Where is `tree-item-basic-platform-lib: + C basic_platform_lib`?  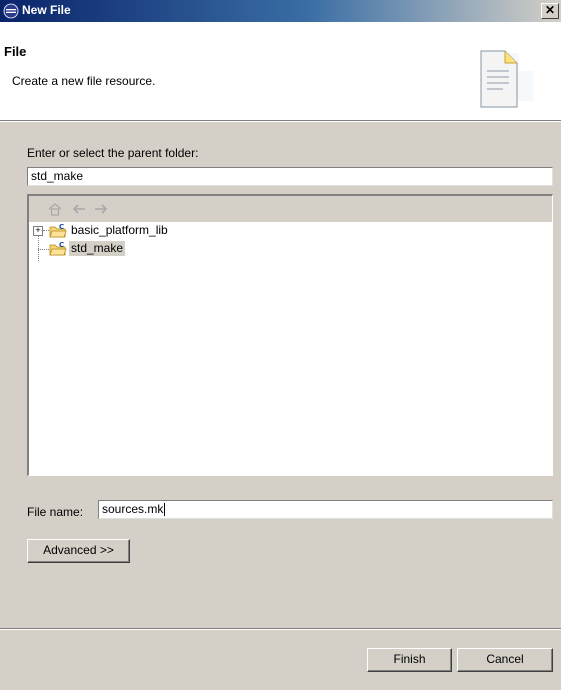
tree-item-basic-platform-lib: + C basic_platform_lib is located at coordinates (129, 231).